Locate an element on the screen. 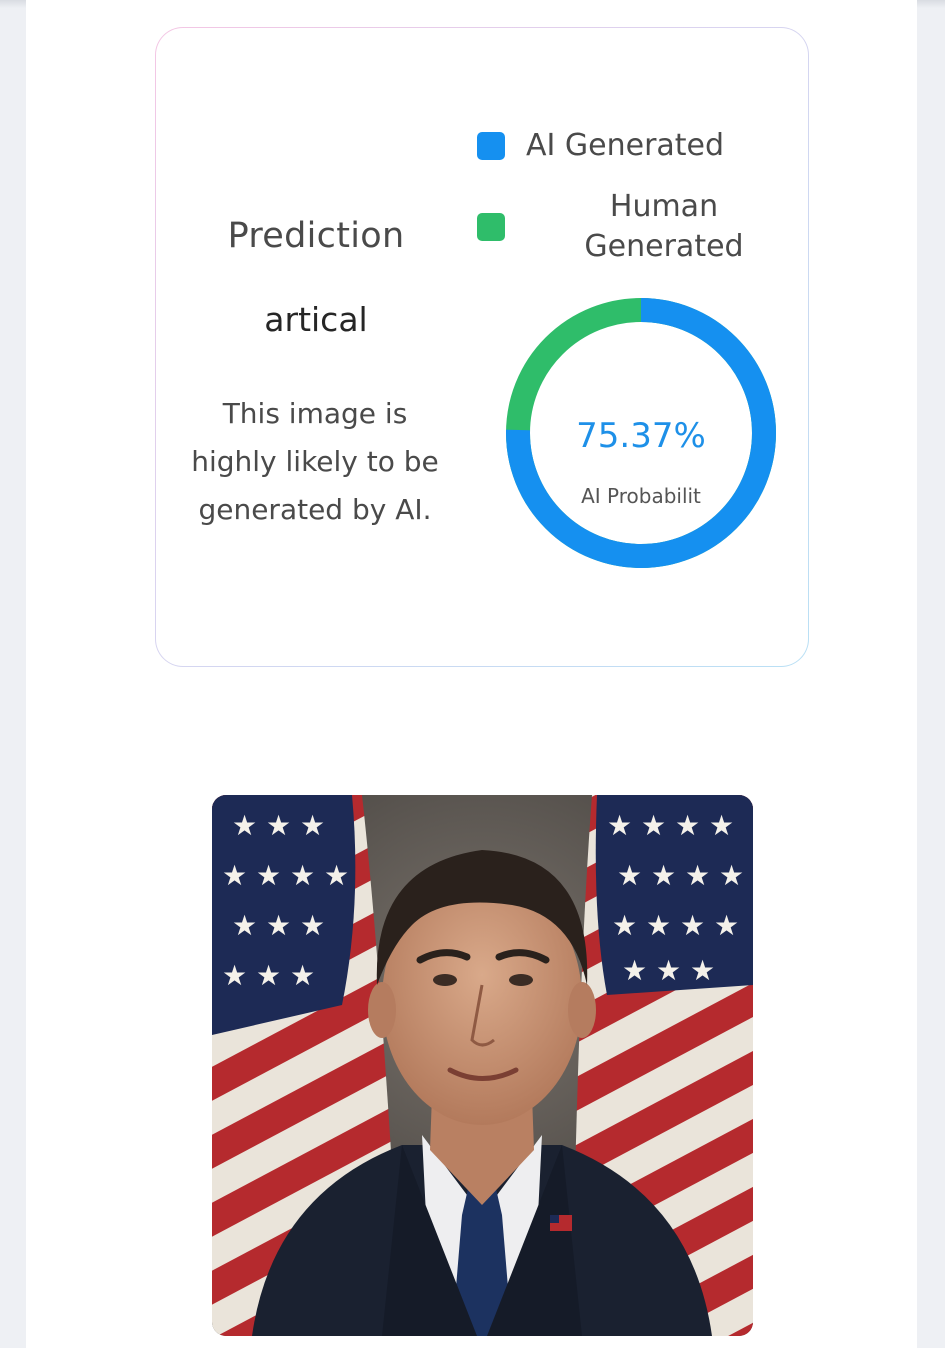  ai-legend-label: AI Generated is located at coordinates (625, 145).